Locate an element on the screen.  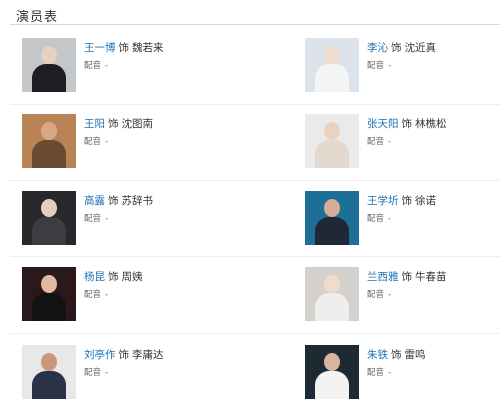
cast-name-line: 杨昆饰周姨 is located at coordinates (113, 276).